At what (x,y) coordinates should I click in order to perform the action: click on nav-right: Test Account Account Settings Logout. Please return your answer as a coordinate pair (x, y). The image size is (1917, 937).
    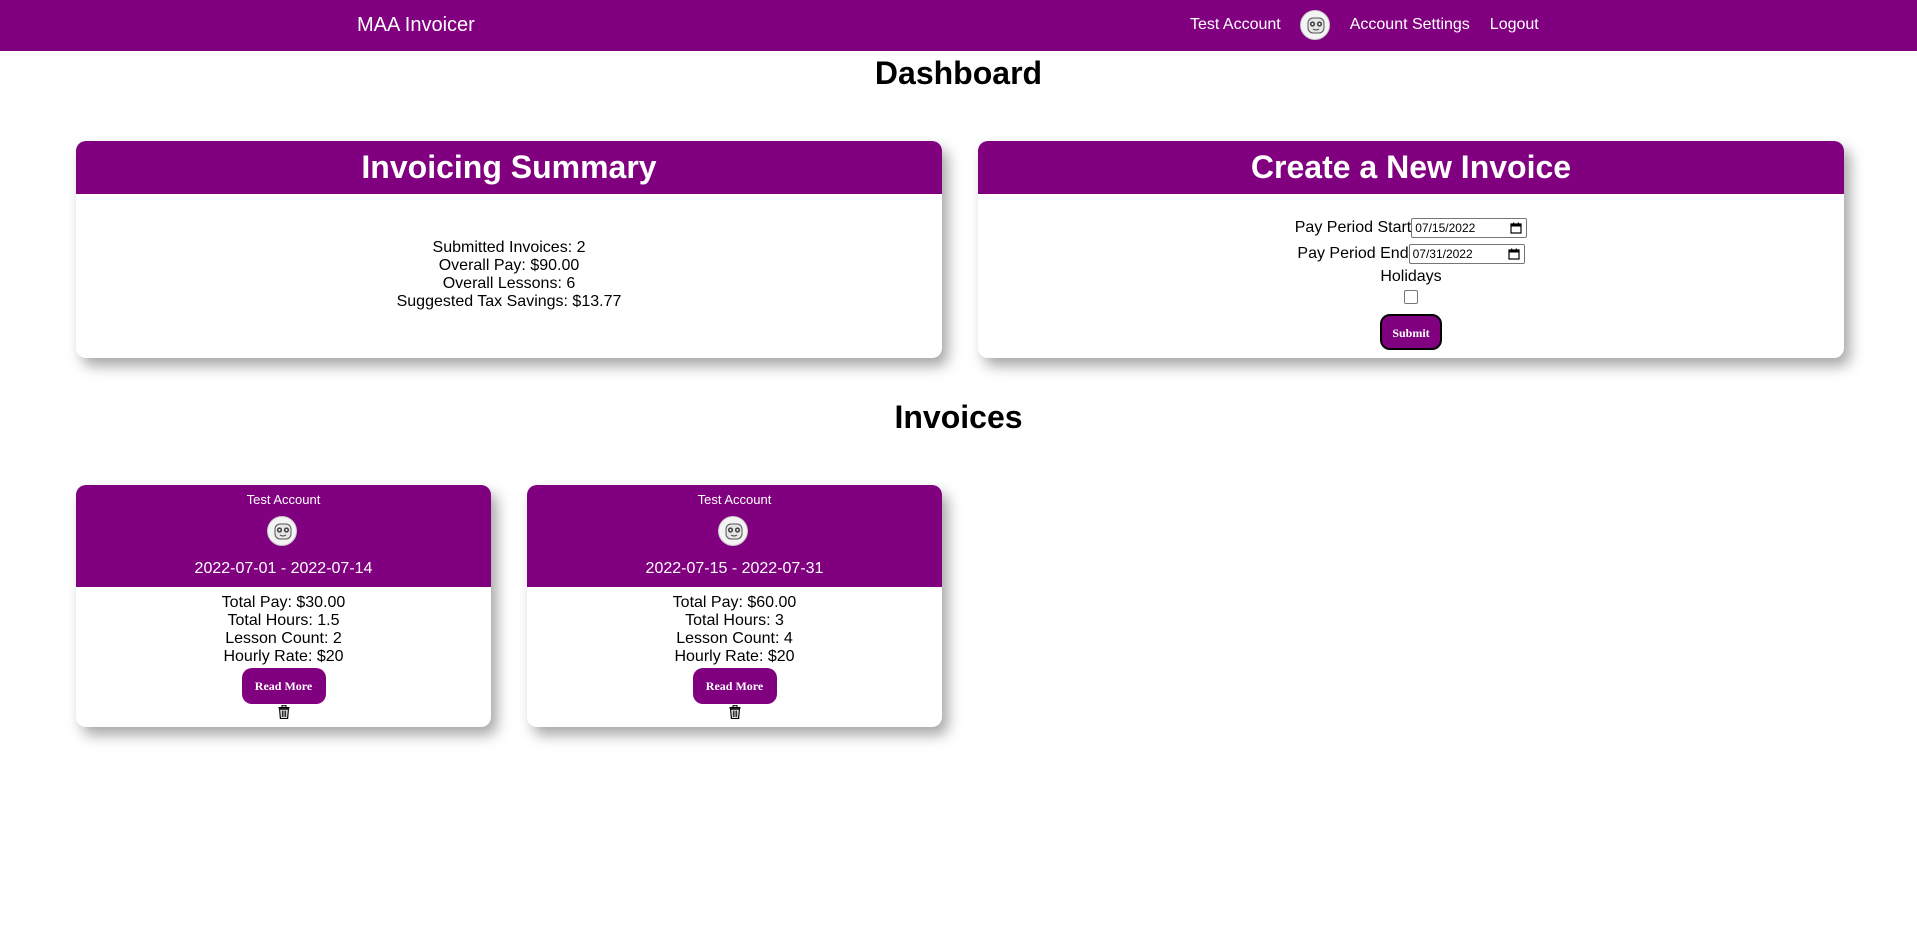
    Looking at the image, I should click on (1364, 25).